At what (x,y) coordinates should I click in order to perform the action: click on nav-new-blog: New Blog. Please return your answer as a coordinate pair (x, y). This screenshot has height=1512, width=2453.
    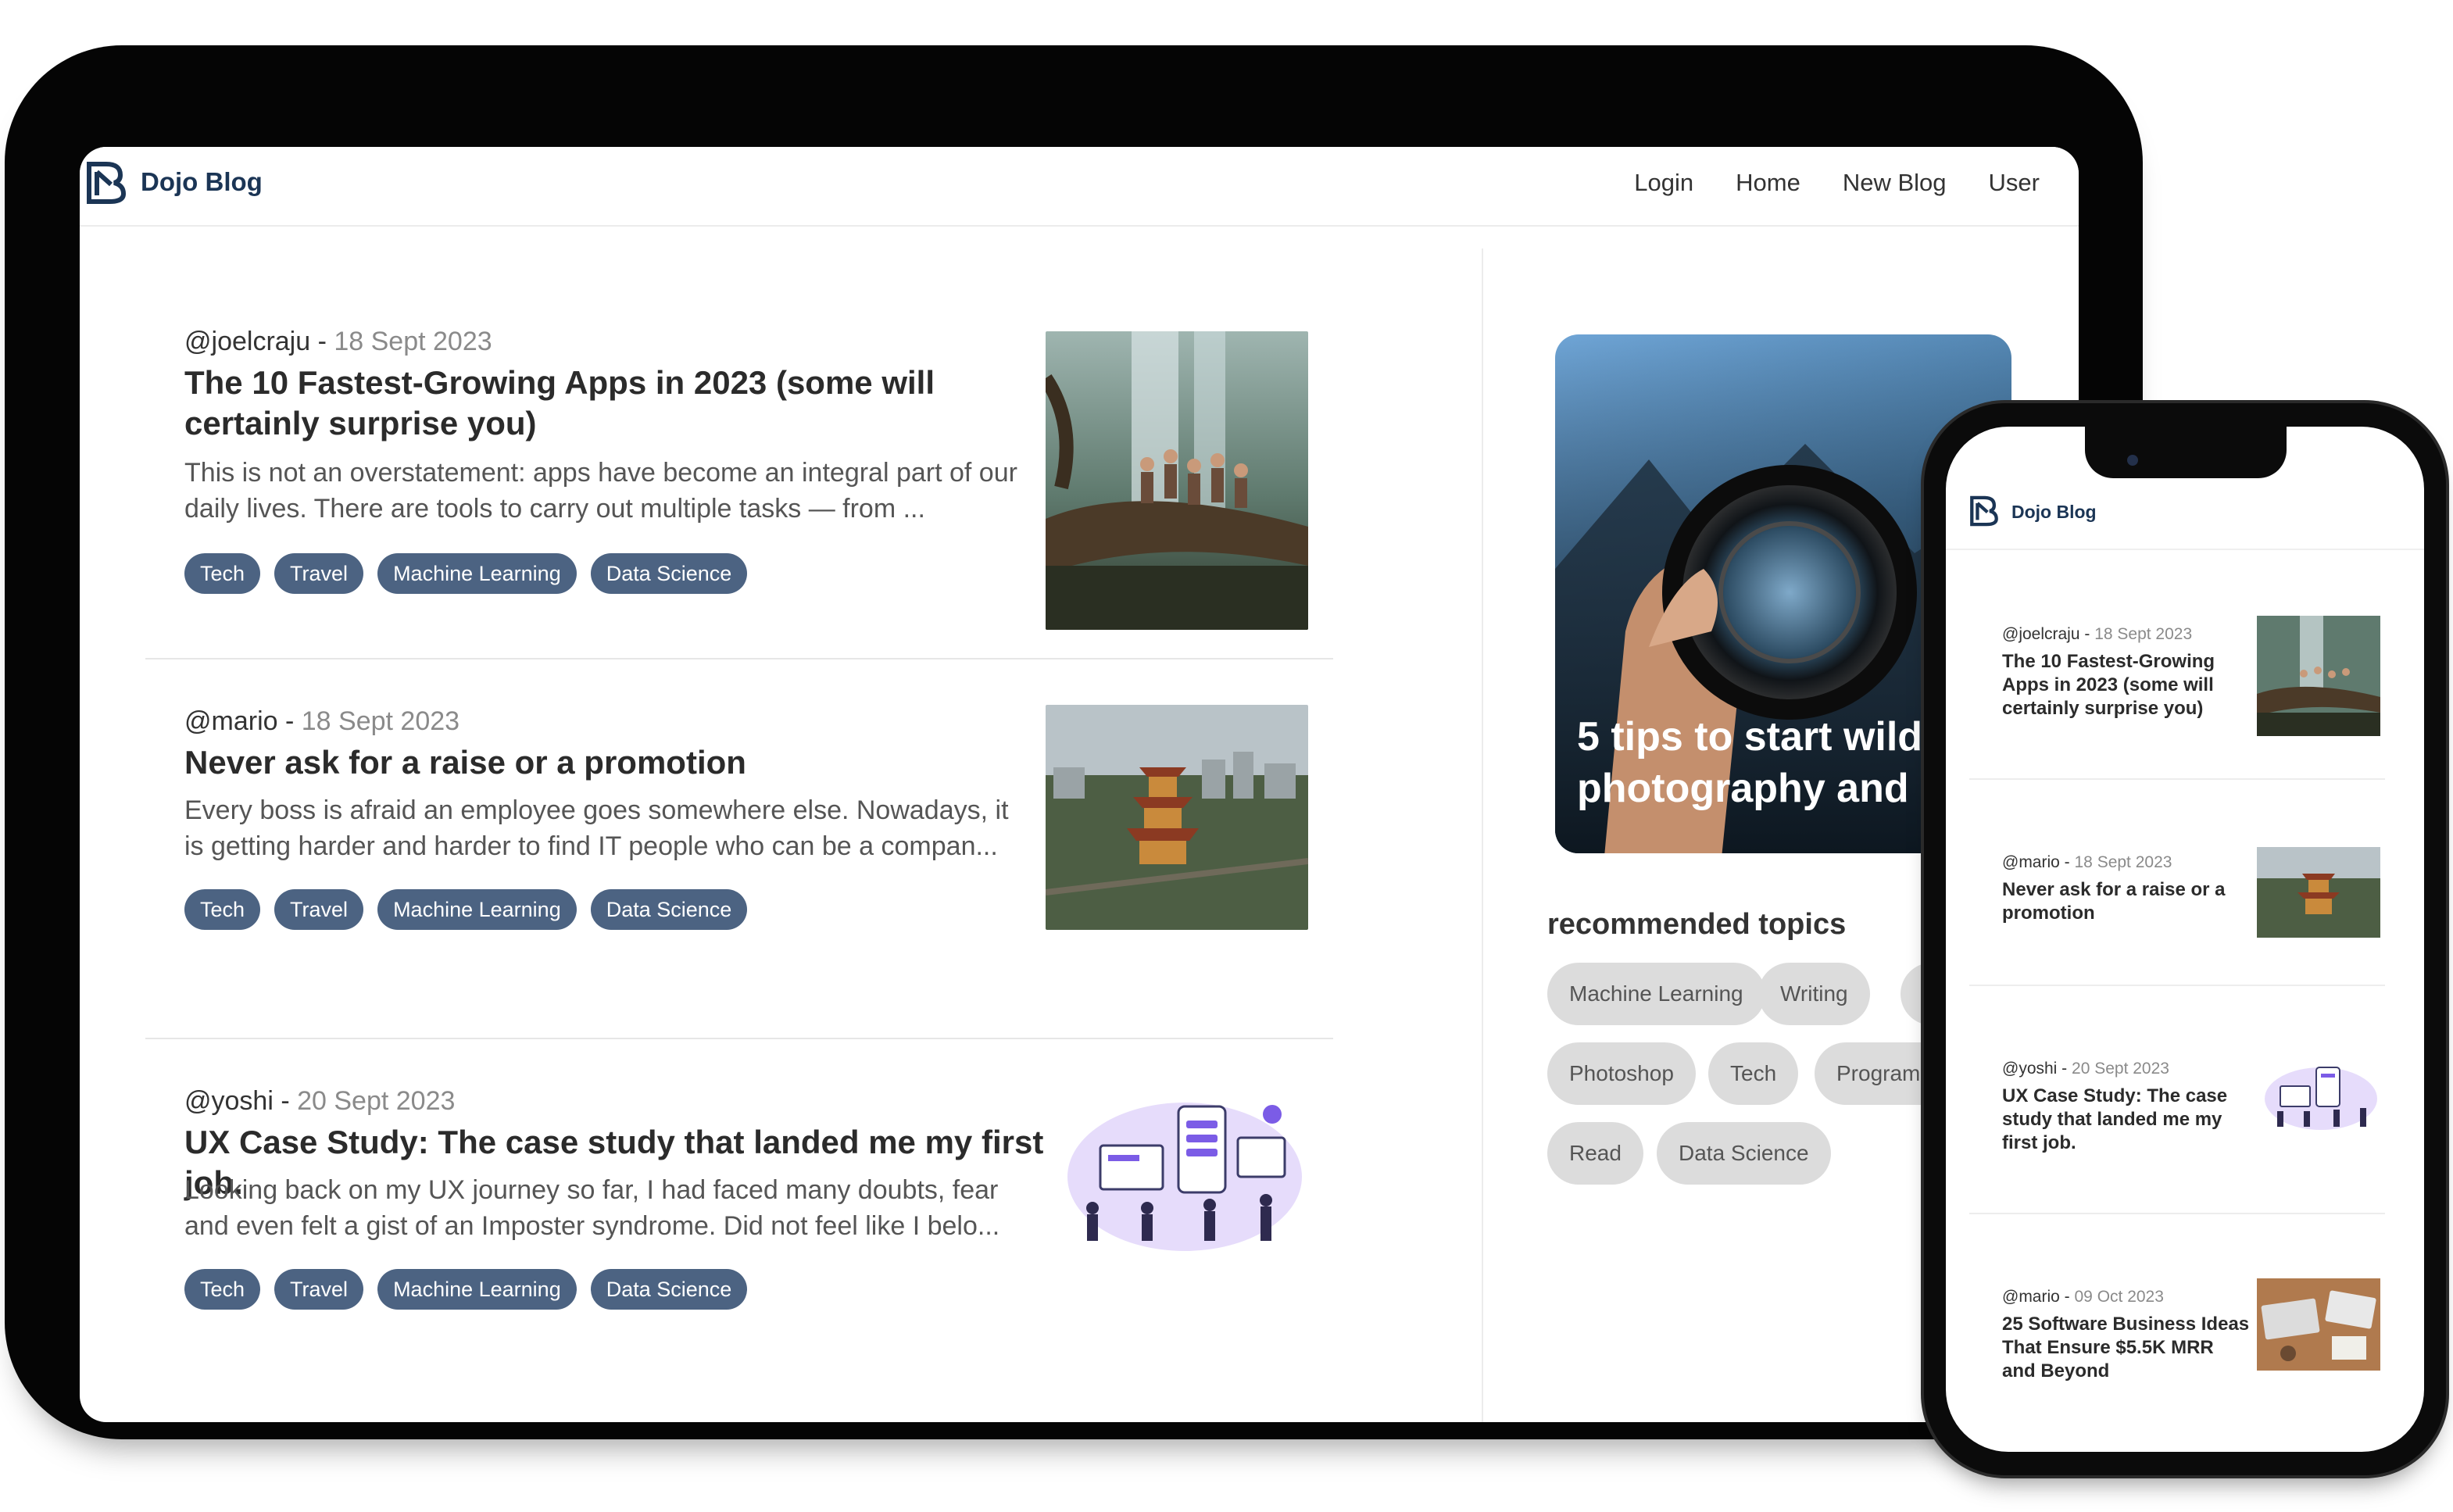
    Looking at the image, I should click on (1895, 183).